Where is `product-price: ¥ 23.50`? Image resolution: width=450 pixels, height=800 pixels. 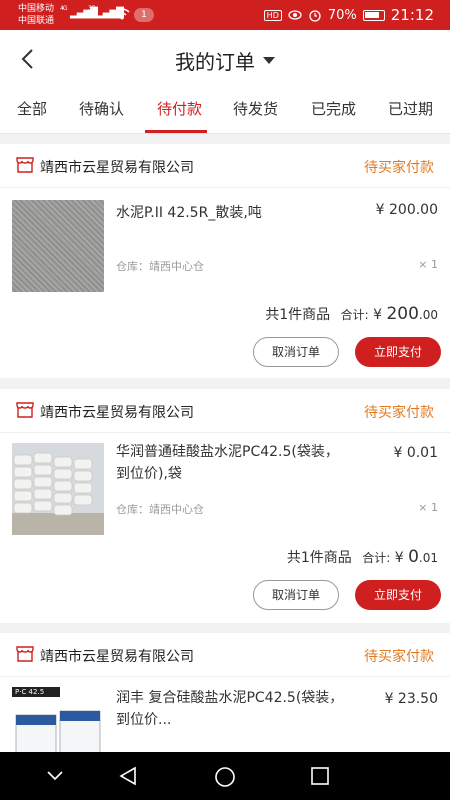 product-price: ¥ 23.50 is located at coordinates (411, 699).